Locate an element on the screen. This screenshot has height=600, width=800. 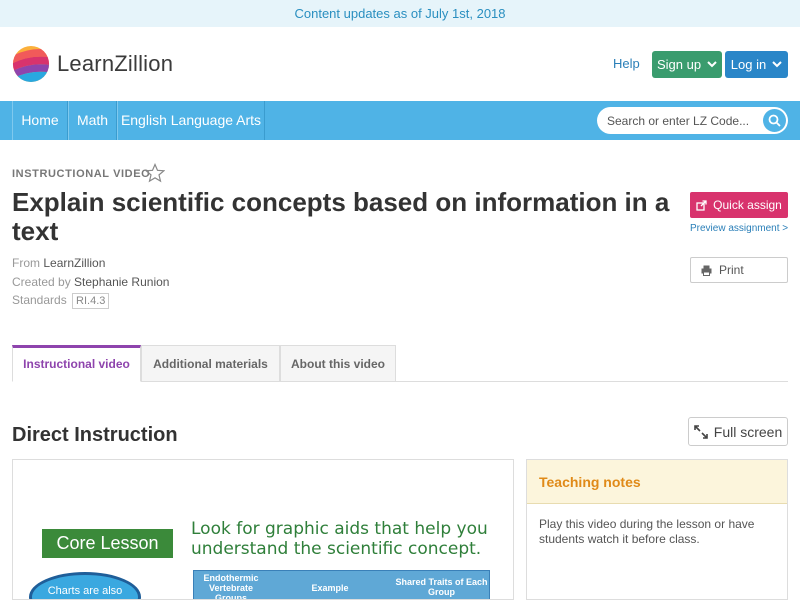
logo-text: LearnZillion is located at coordinates (115, 63).